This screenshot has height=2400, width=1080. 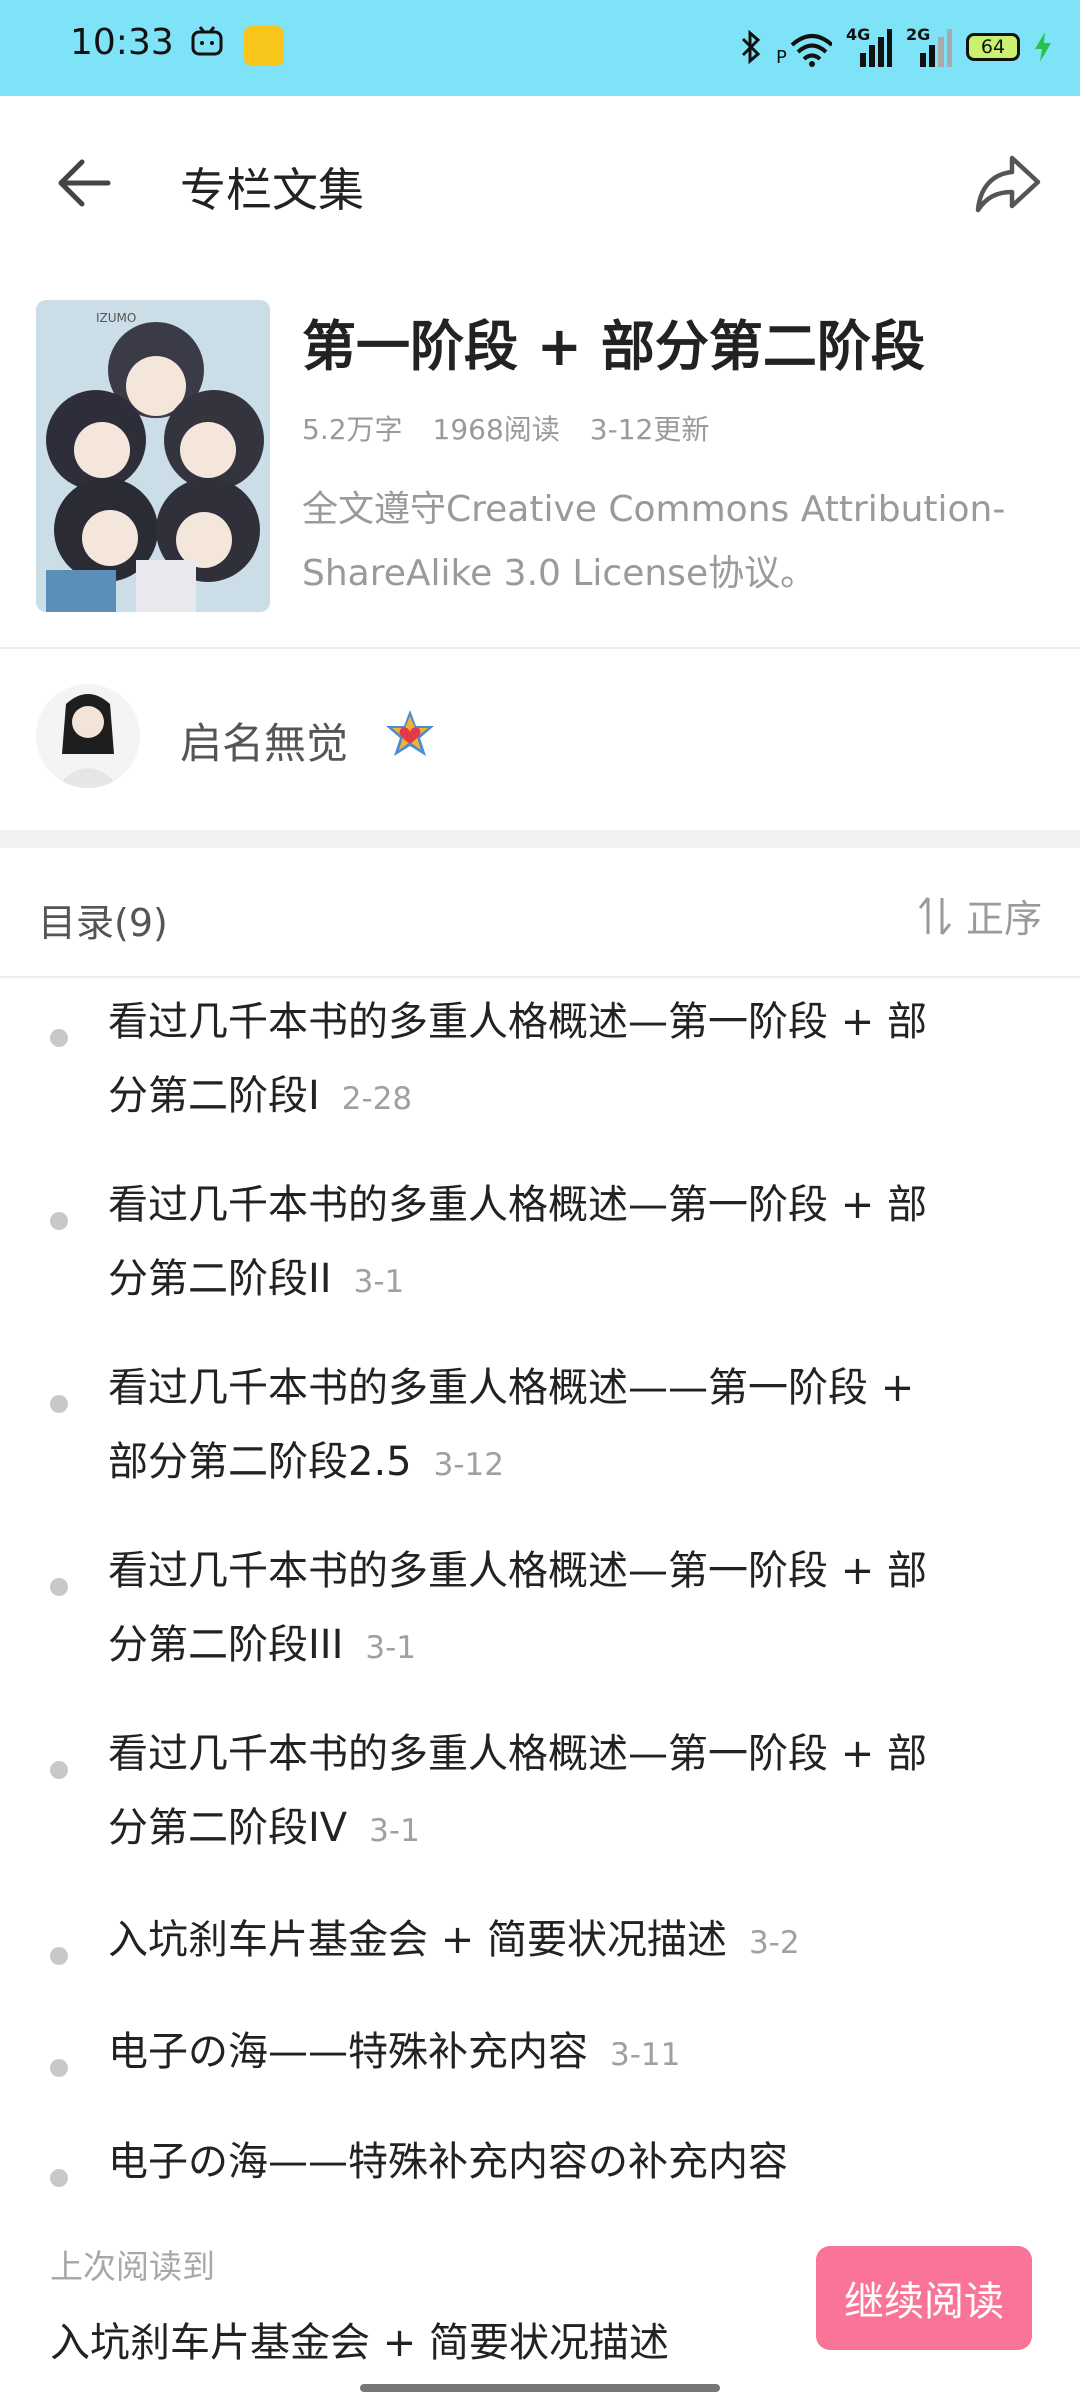 What do you see at coordinates (1043, 47) in the screenshot?
I see `charging-icon` at bounding box center [1043, 47].